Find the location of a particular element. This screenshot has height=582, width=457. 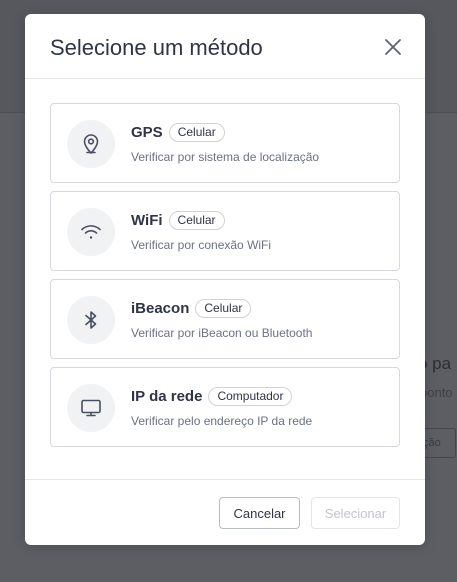

option-title-row: iBeacon Celular is located at coordinates (191, 308).